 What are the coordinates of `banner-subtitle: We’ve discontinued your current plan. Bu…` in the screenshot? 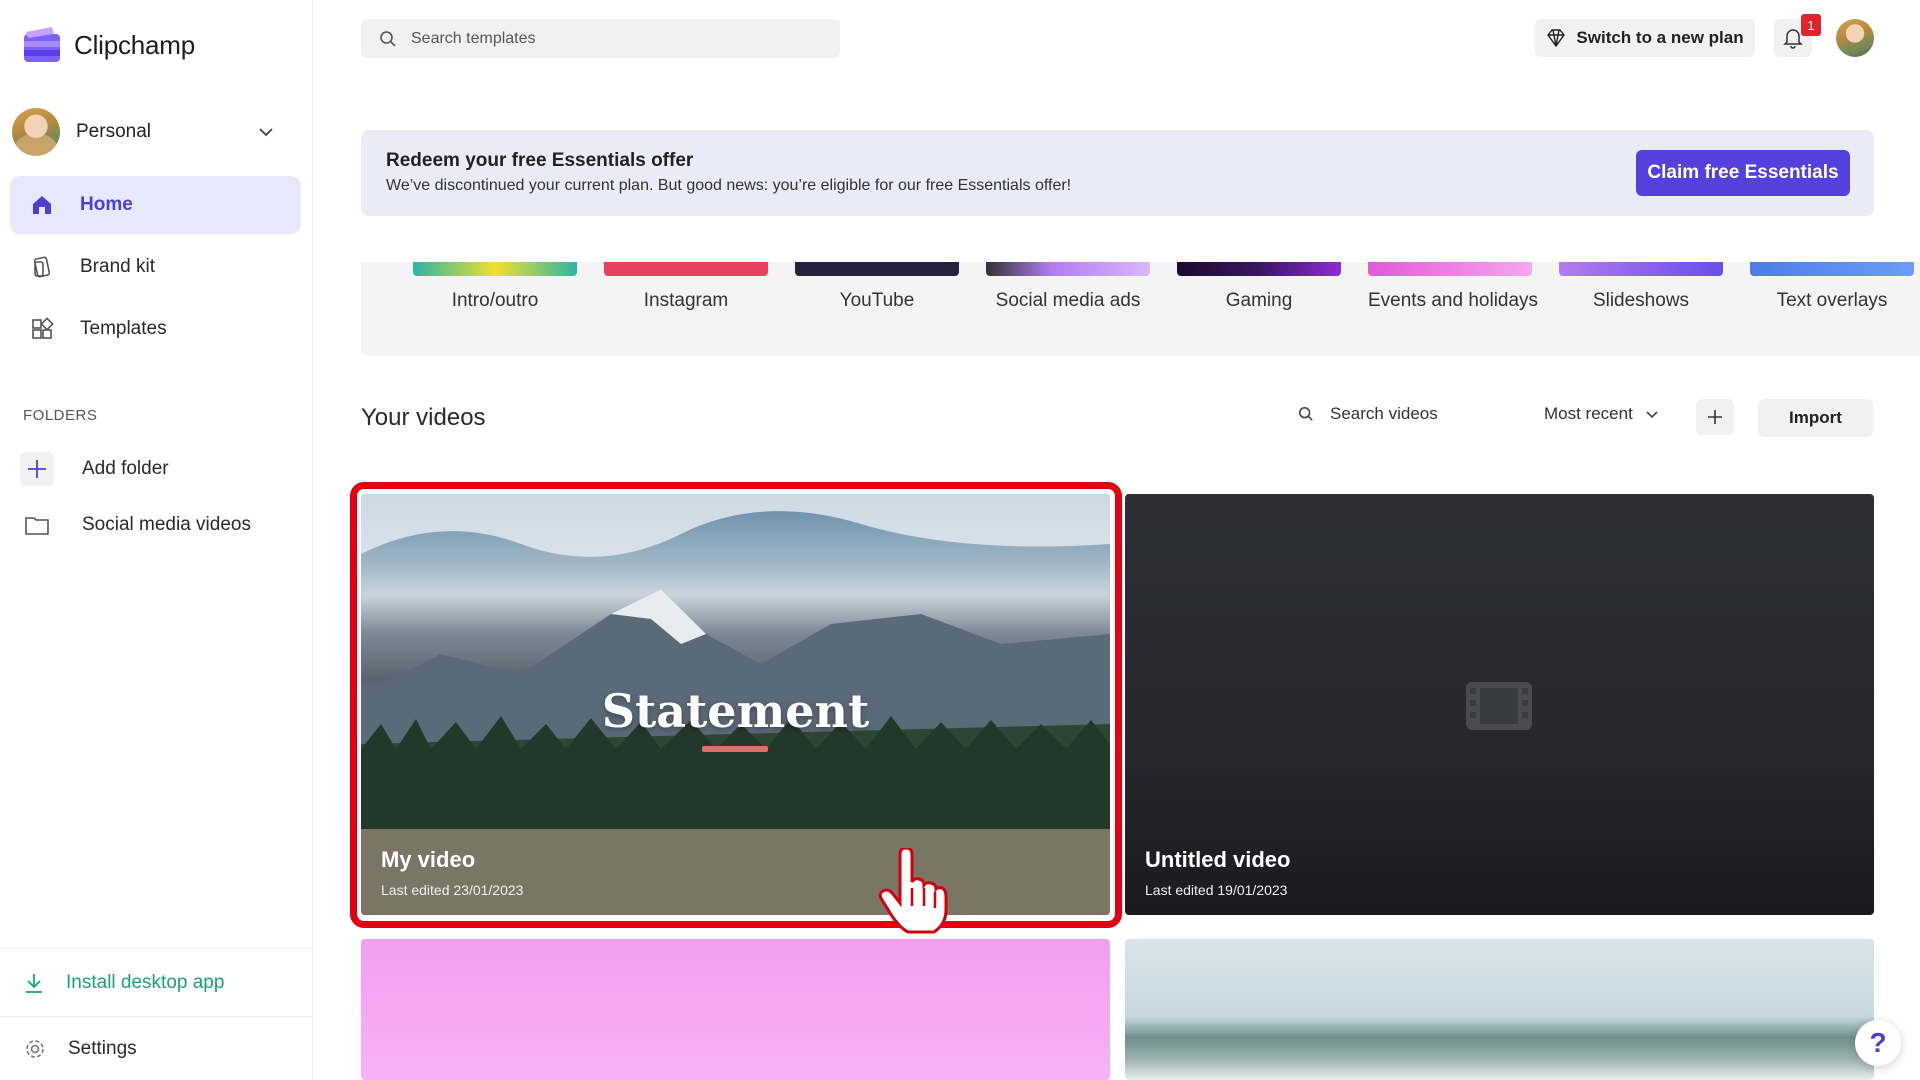 It's located at (729, 185).